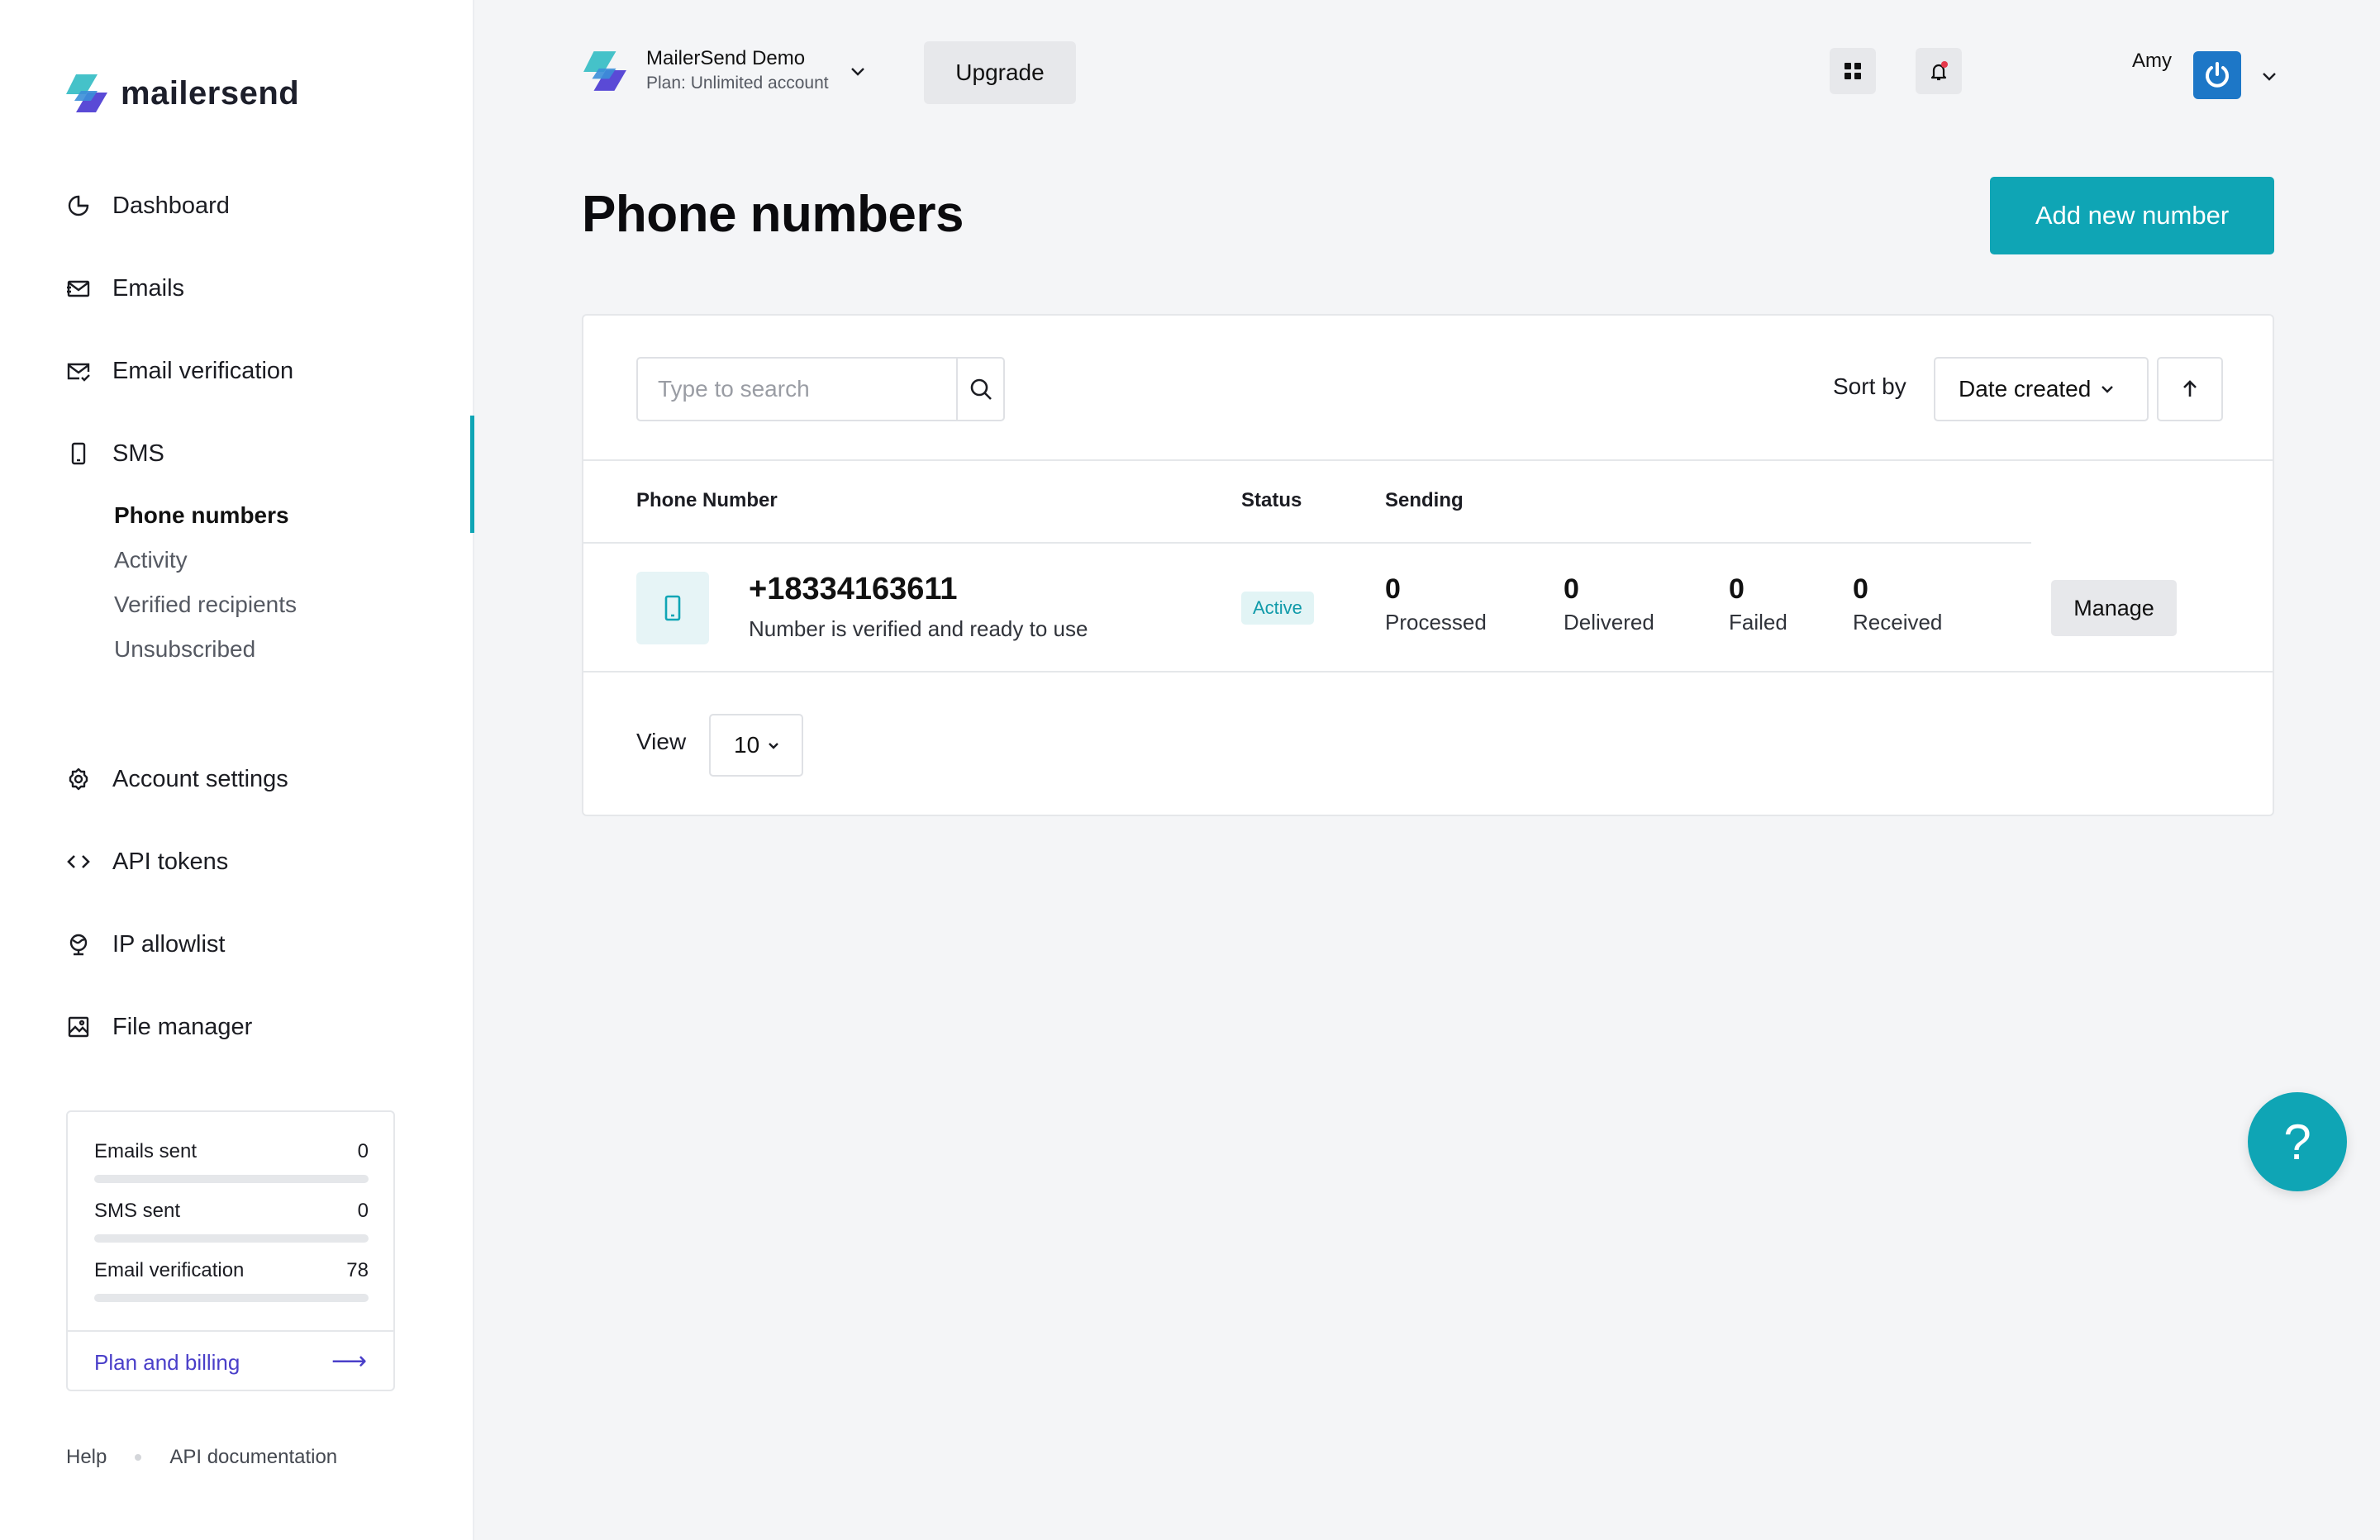 This screenshot has width=2380, height=1540. Describe the element at coordinates (78, 1027) in the screenshot. I see `image-icon` at that location.